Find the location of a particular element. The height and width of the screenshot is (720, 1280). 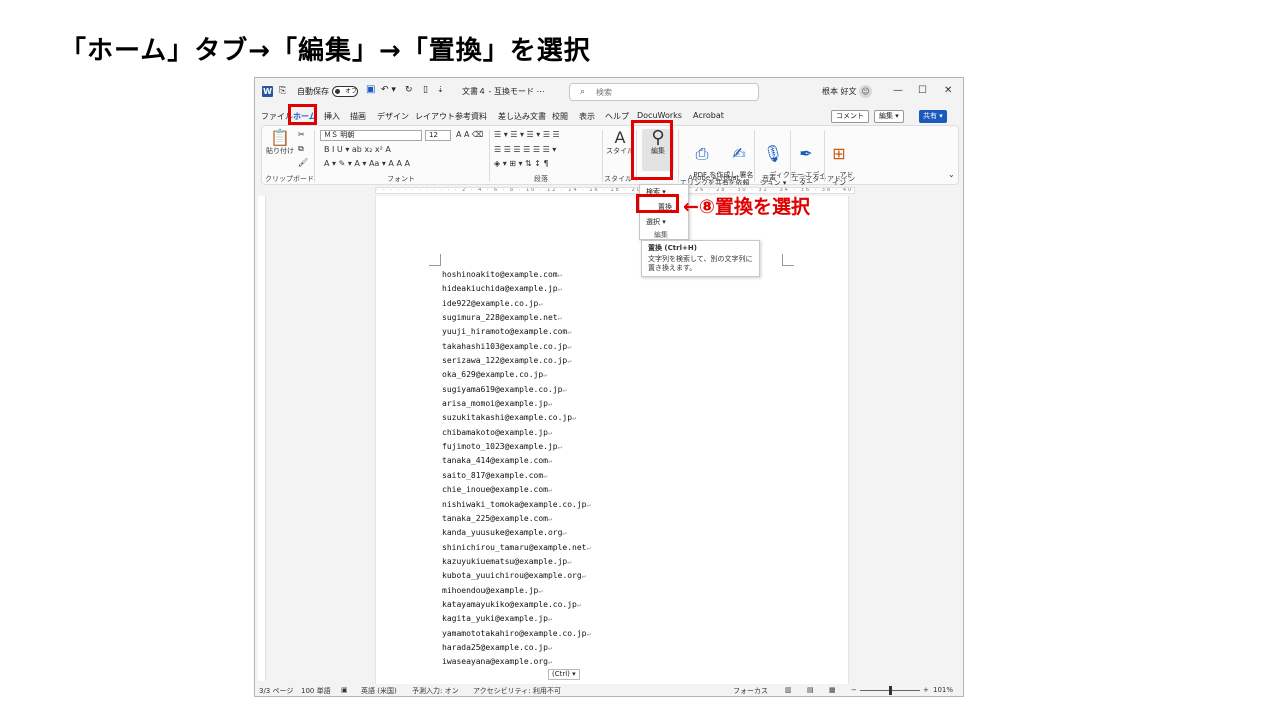

document-line: oka_629@example.co.jp↵ is located at coordinates (516, 375).